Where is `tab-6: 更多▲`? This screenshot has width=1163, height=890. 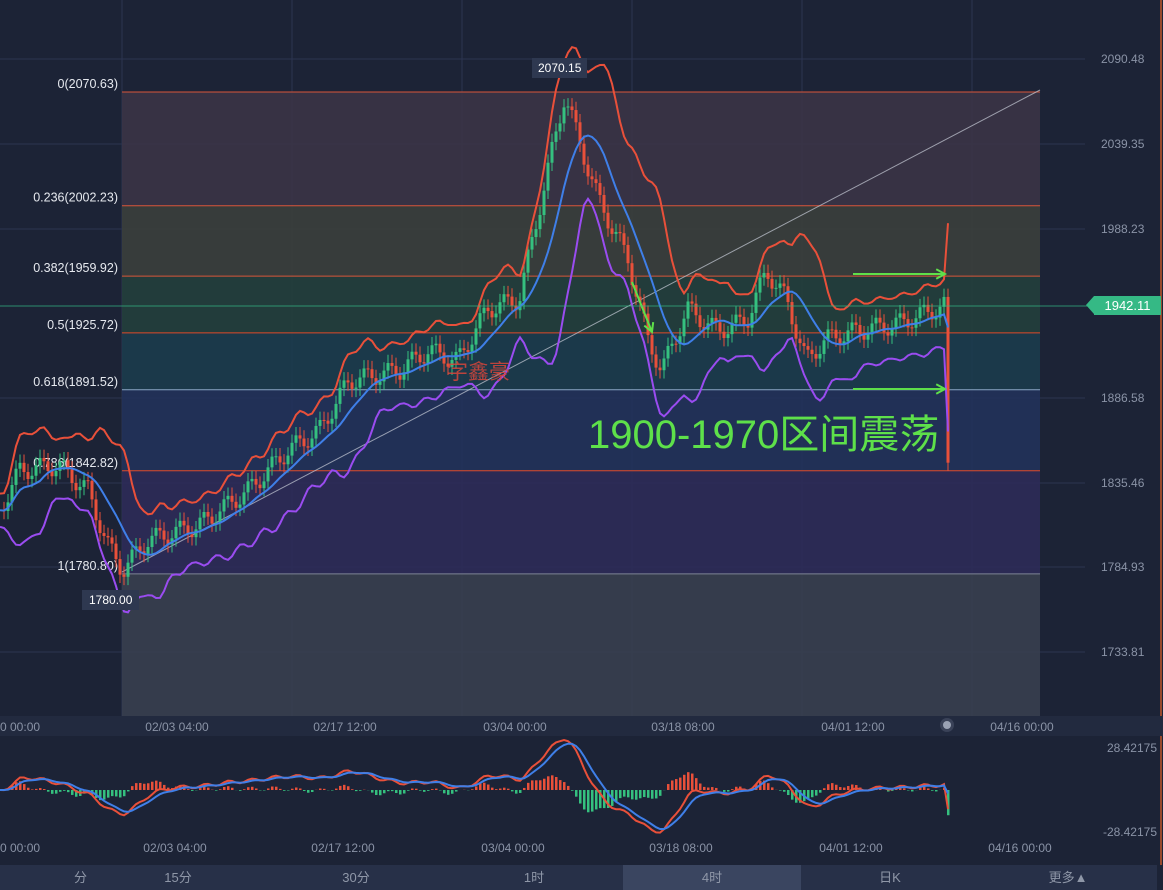 tab-6: 更多▲ is located at coordinates (1068, 877).